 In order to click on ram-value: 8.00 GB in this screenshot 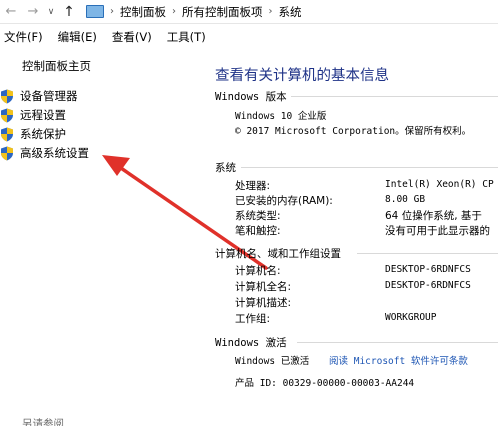, I will do `click(405, 199)`.